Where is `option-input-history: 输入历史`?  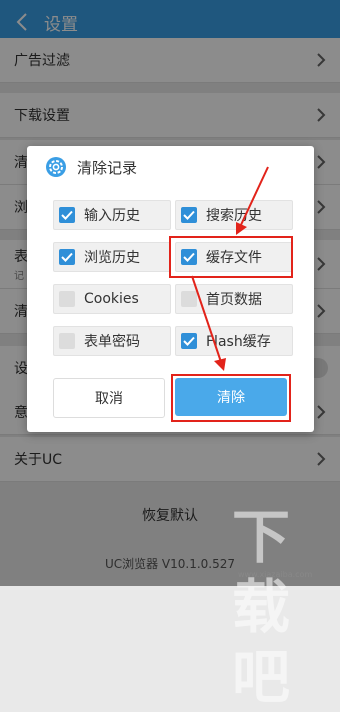 option-input-history: 输入历史 is located at coordinates (112, 215).